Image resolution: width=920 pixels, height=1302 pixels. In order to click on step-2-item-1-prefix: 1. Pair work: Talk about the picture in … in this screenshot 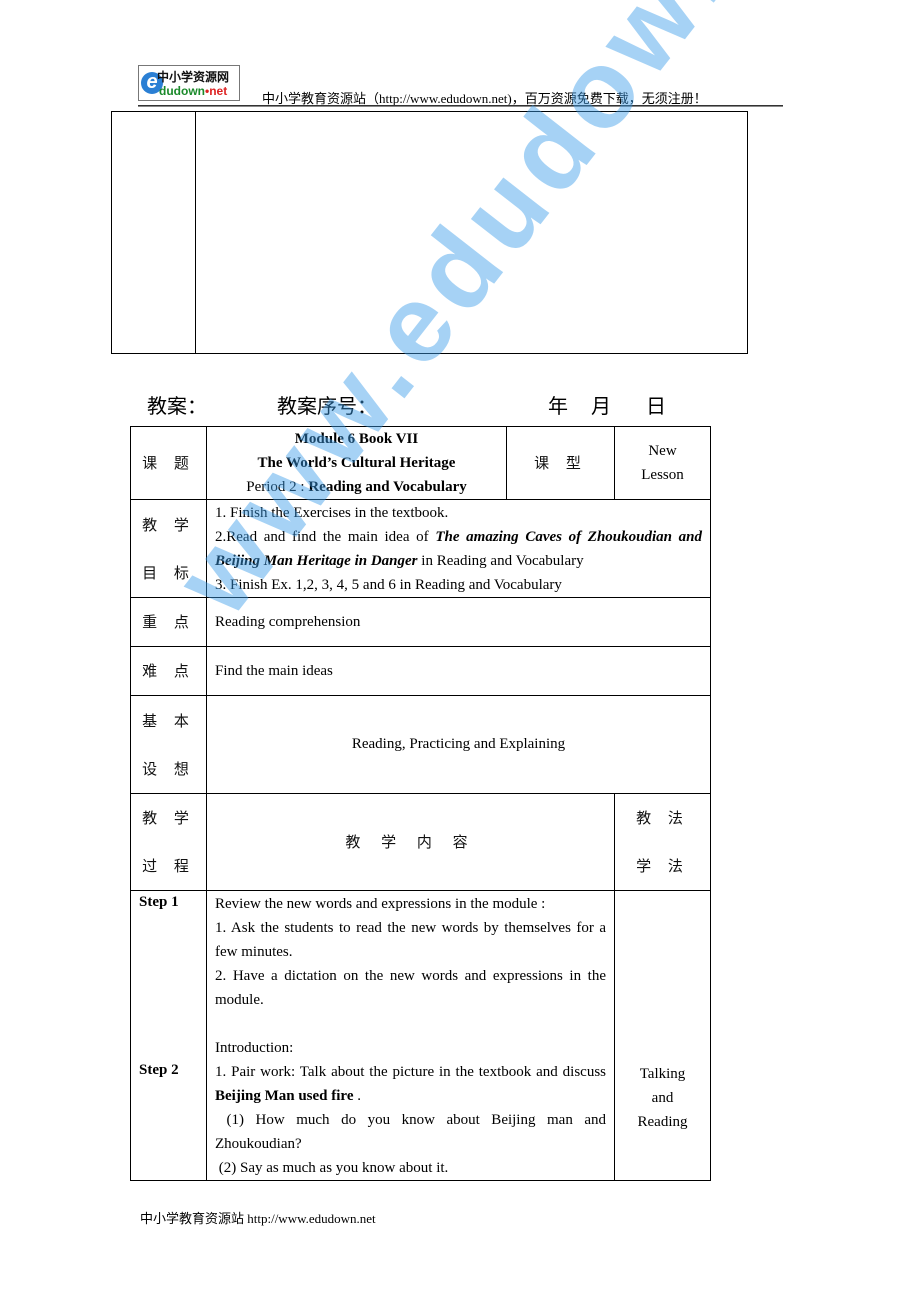, I will do `click(410, 1072)`.